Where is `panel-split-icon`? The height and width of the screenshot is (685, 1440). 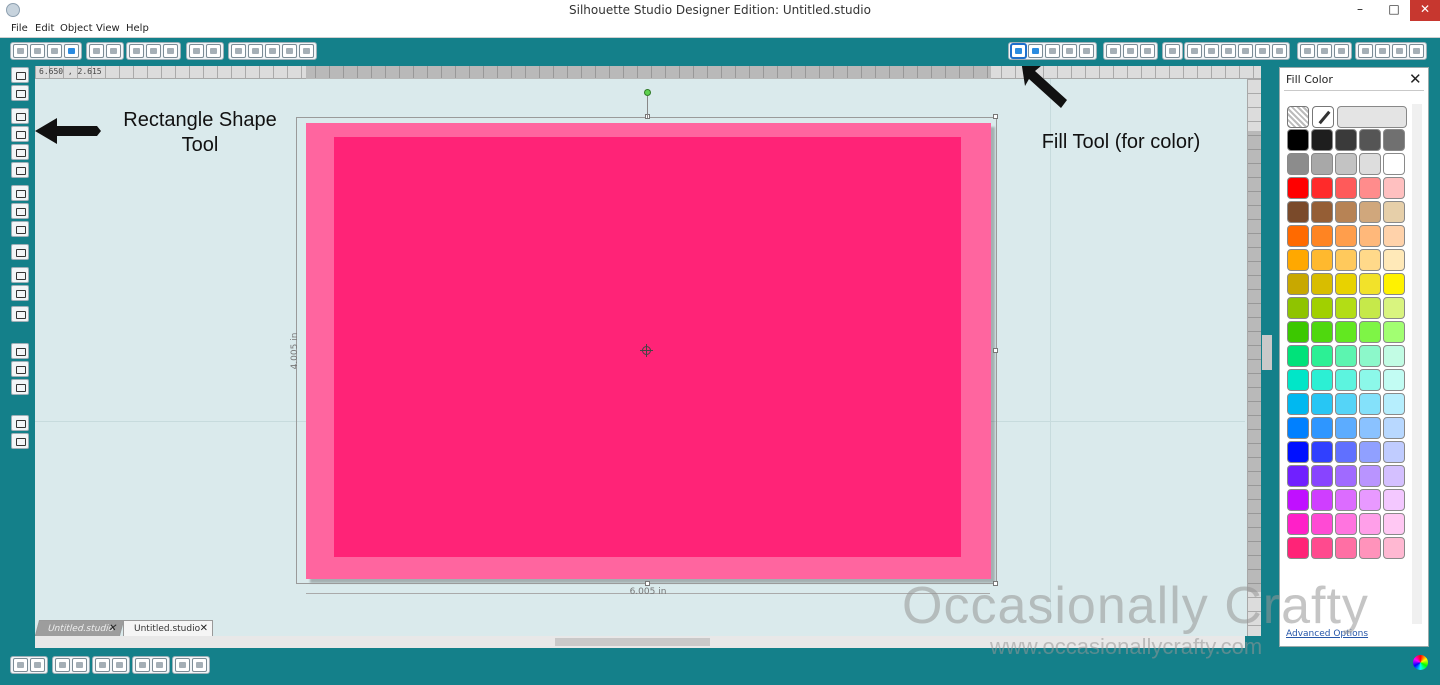 panel-split-icon is located at coordinates (20, 441).